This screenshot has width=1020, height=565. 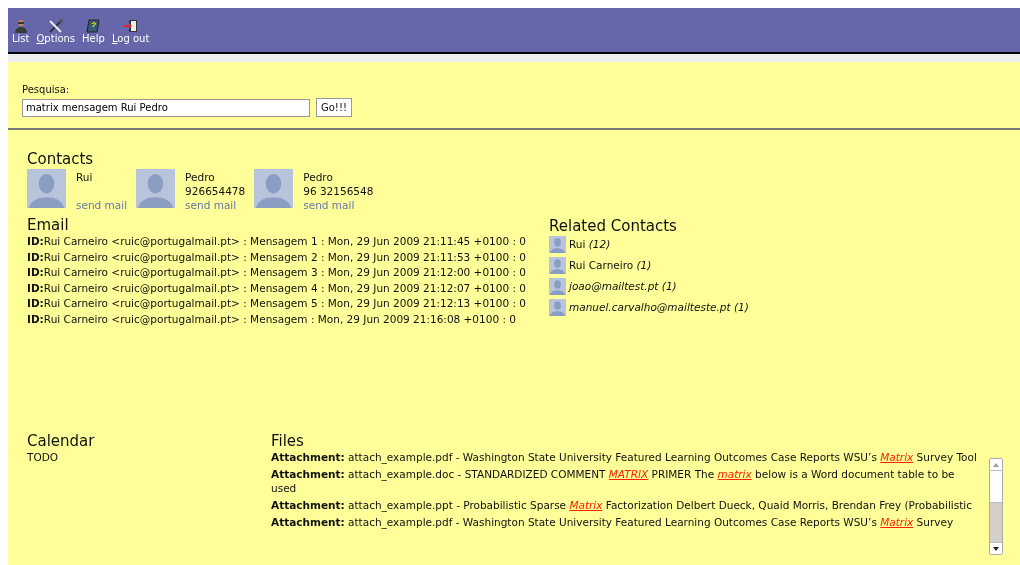 I want to click on toolbar-button: Help, so click(x=93, y=31).